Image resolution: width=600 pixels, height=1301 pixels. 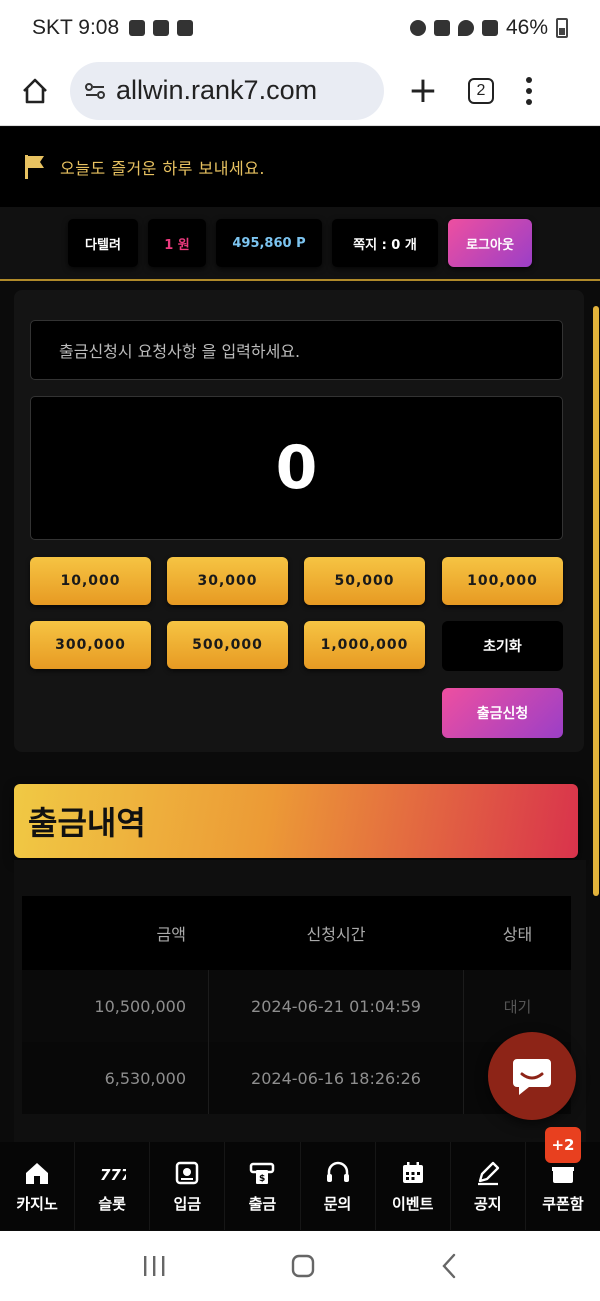 I want to click on nav-event: 이벤트, so click(x=413, y=1186).